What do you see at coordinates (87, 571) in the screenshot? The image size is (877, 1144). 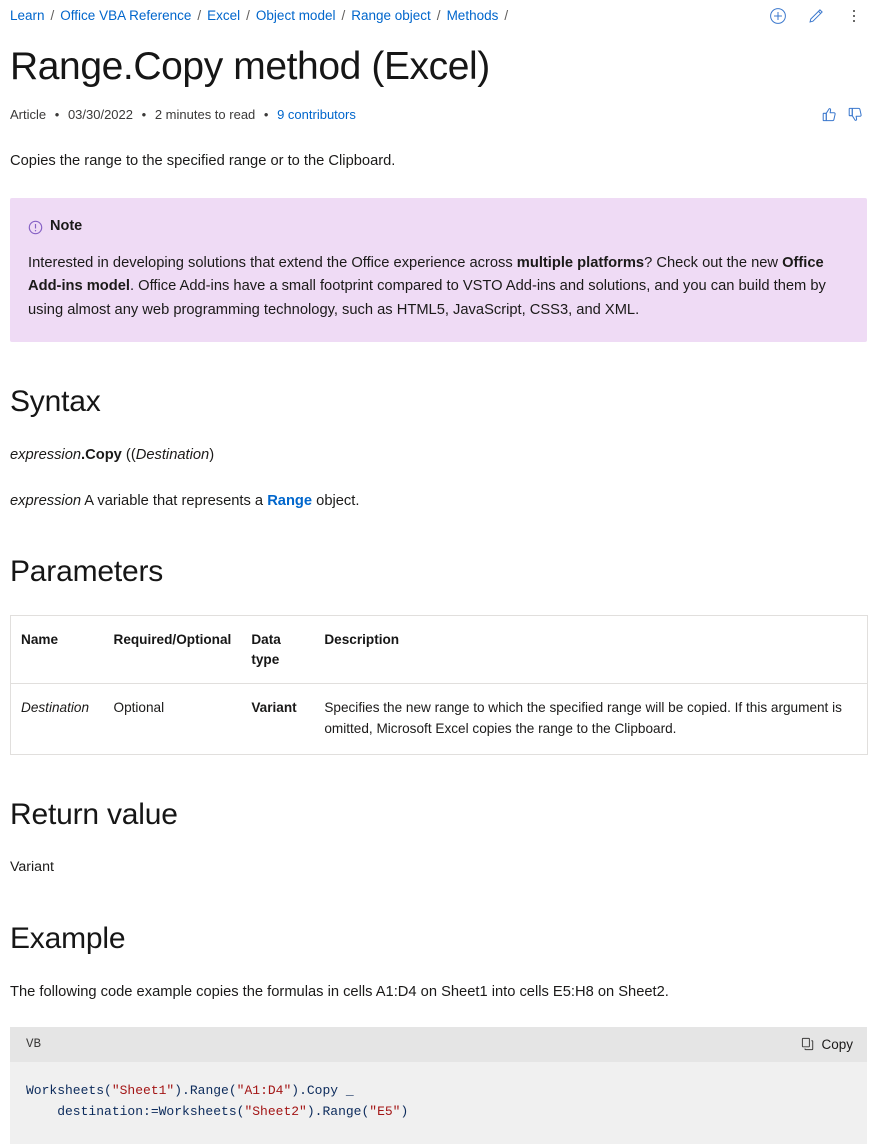 I see `section-heading-parameters: Parameters` at bounding box center [87, 571].